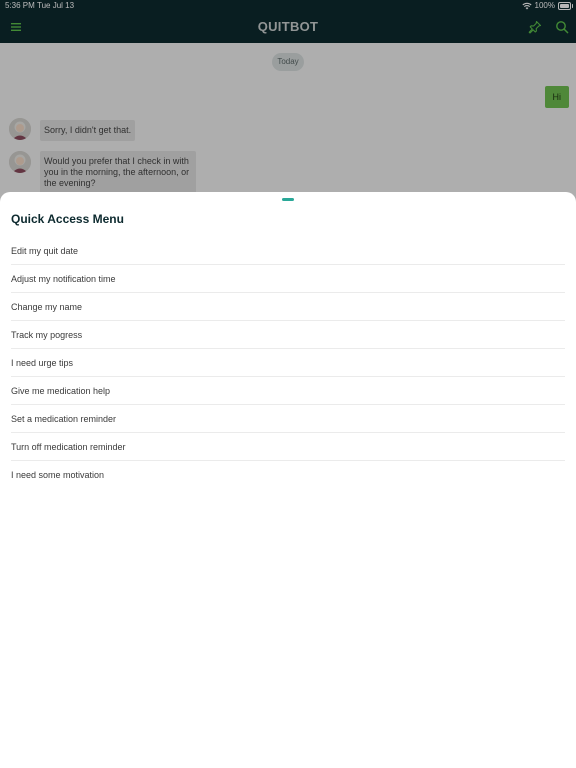 This screenshot has height=768, width=576. I want to click on menu-item-track-progress: Track my pogress, so click(288, 335).